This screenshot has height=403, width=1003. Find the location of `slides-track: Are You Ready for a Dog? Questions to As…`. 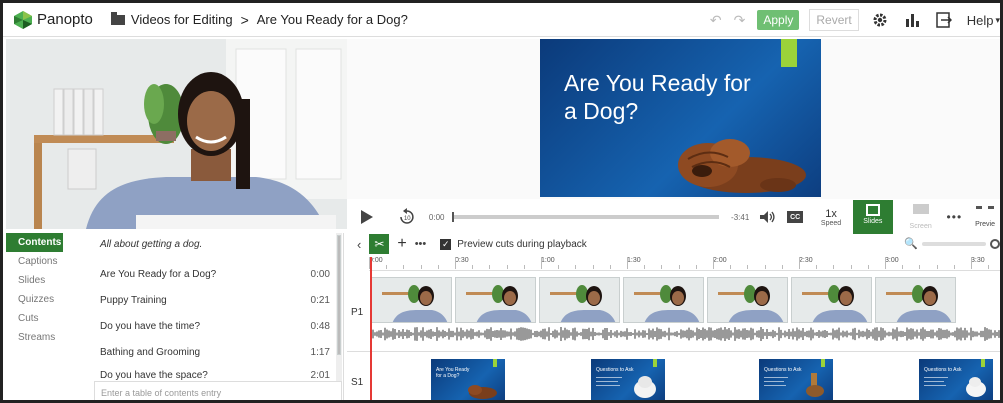

slides-track: Are You Ready for a Dog? Questions to As… is located at coordinates (685, 379).